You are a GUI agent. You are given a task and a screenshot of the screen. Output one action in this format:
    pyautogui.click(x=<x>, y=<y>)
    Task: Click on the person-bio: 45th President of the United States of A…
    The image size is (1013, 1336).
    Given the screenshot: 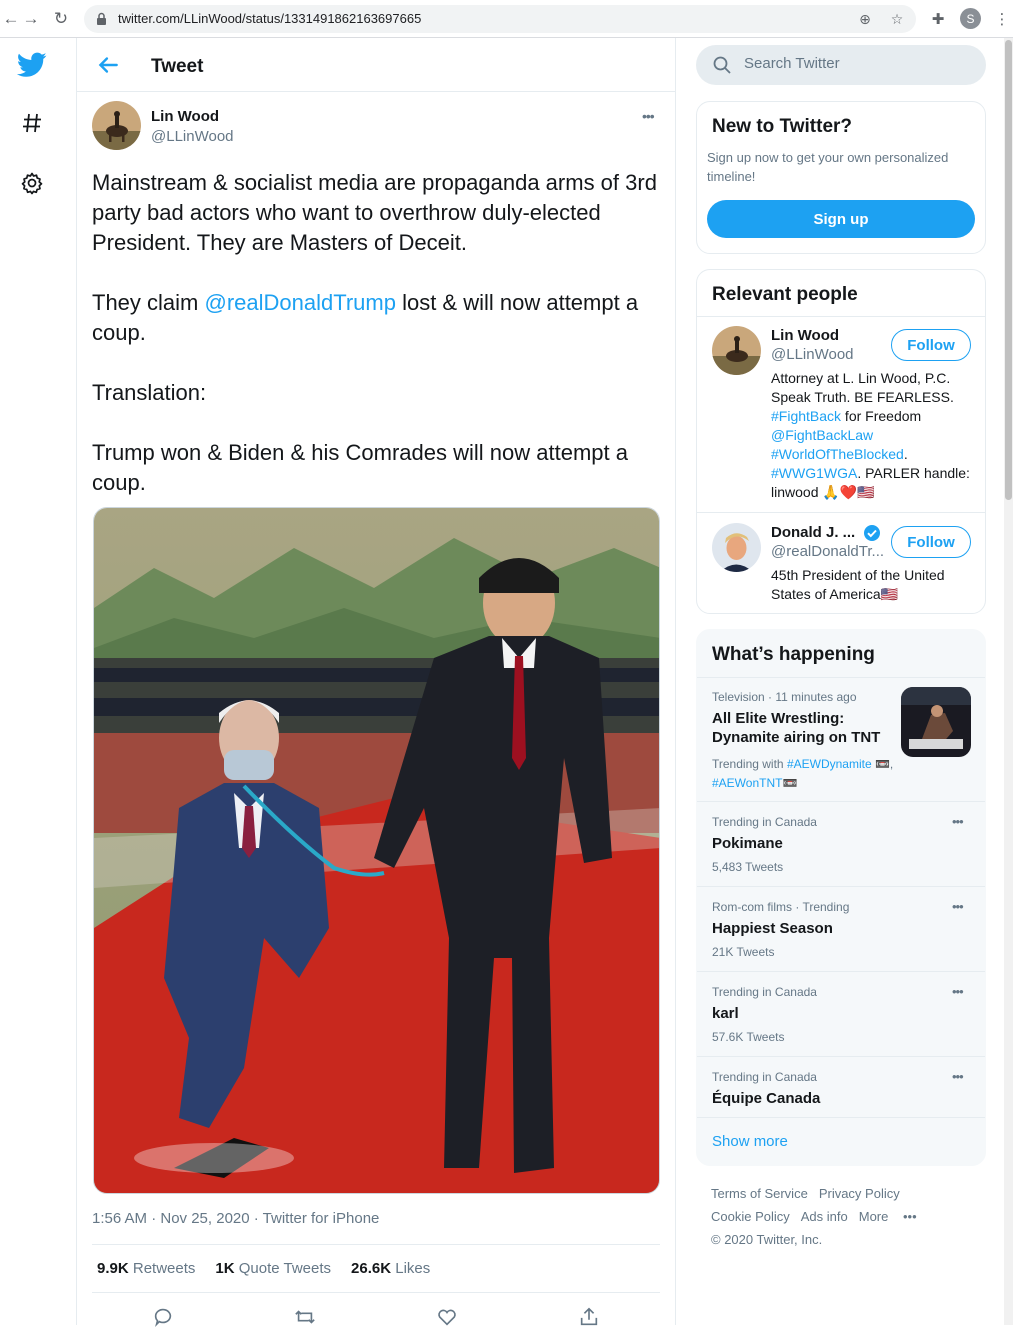 What is the action you would take?
    pyautogui.click(x=858, y=584)
    